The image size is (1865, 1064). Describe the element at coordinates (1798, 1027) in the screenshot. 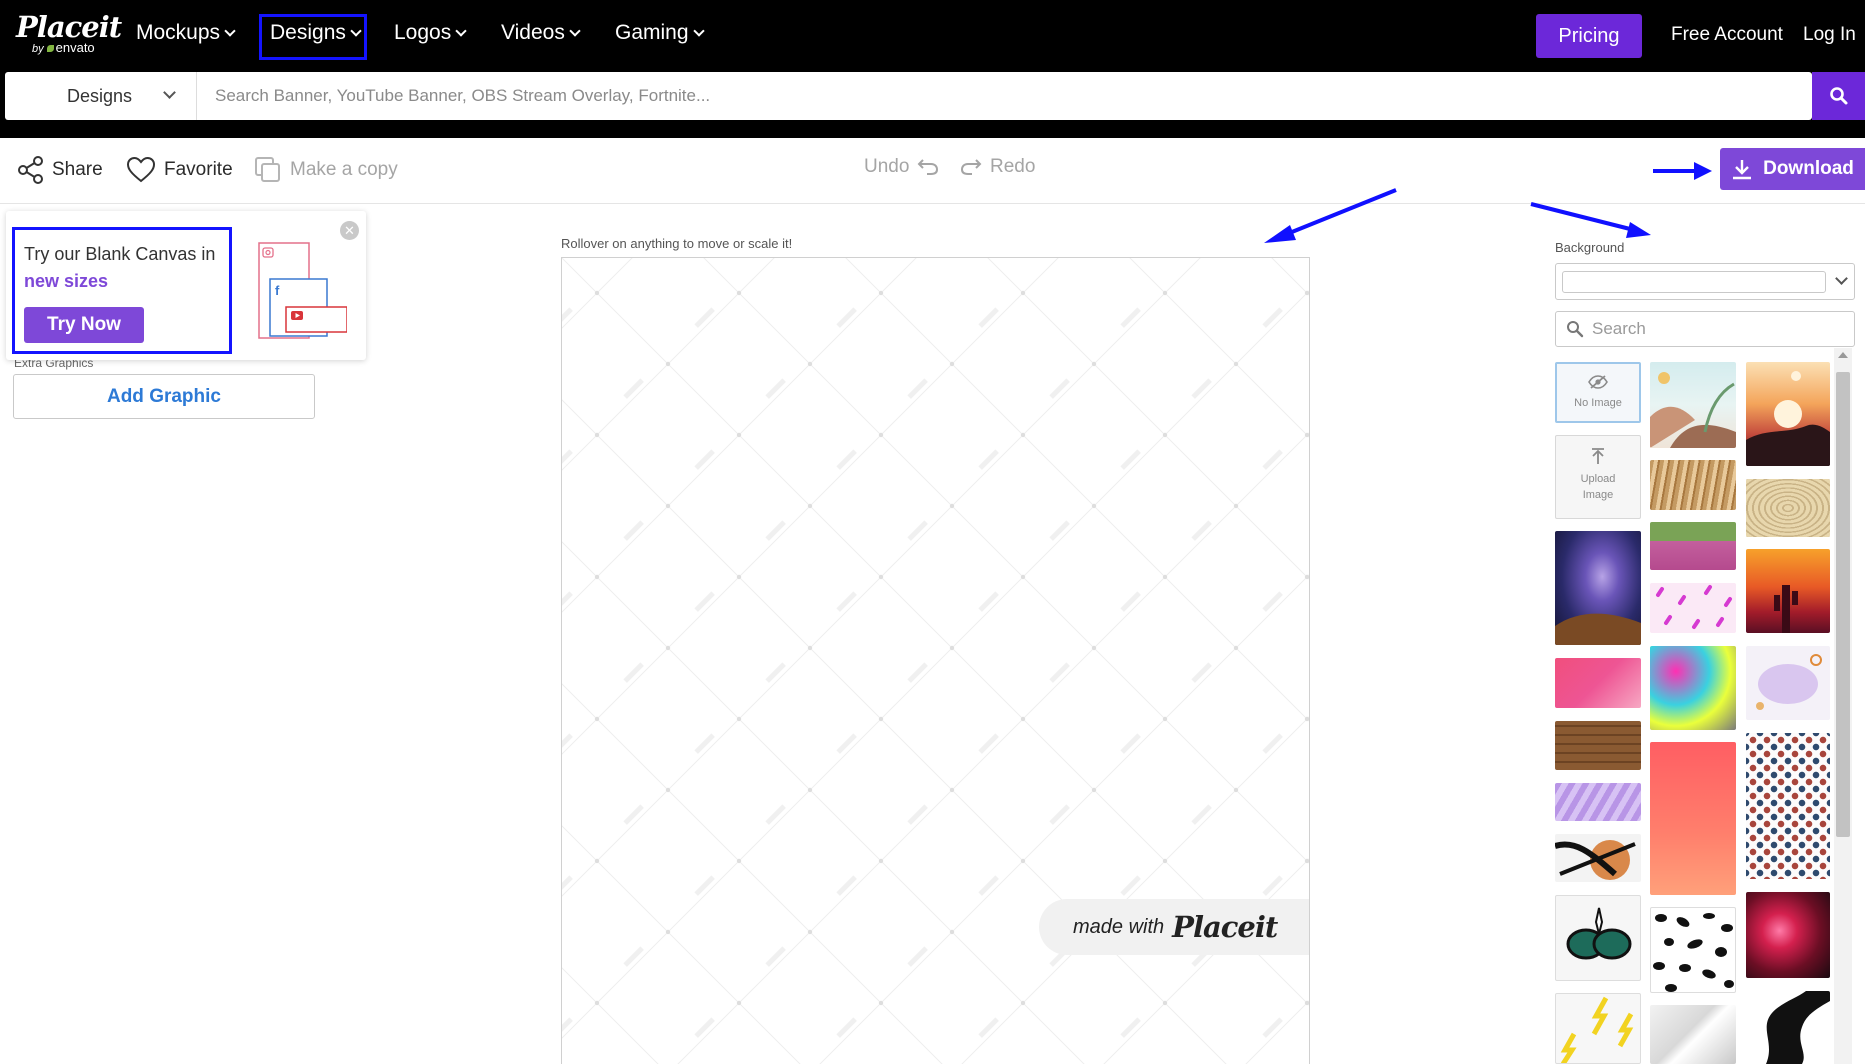

I see `zebra-wave-shape` at that location.